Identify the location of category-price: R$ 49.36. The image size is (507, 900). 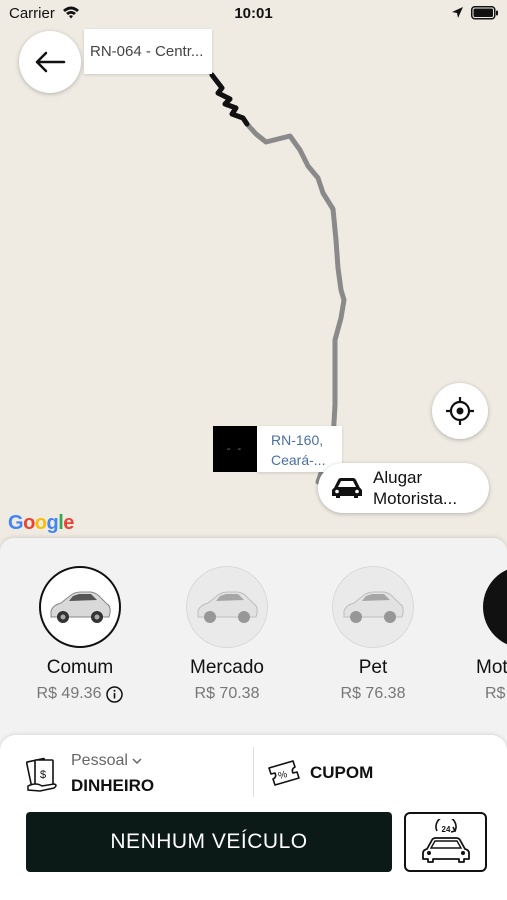
(80, 694).